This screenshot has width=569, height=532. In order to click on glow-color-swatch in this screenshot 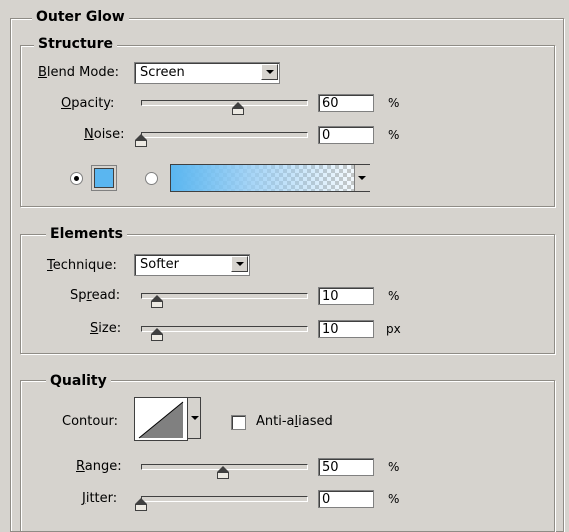, I will do `click(104, 178)`.